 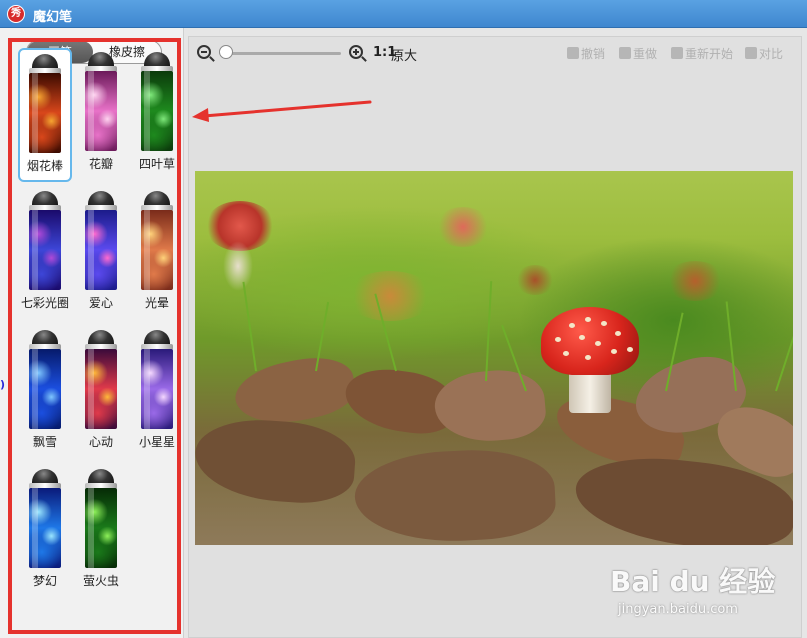 I want to click on compare-button: 对比, so click(x=764, y=53).